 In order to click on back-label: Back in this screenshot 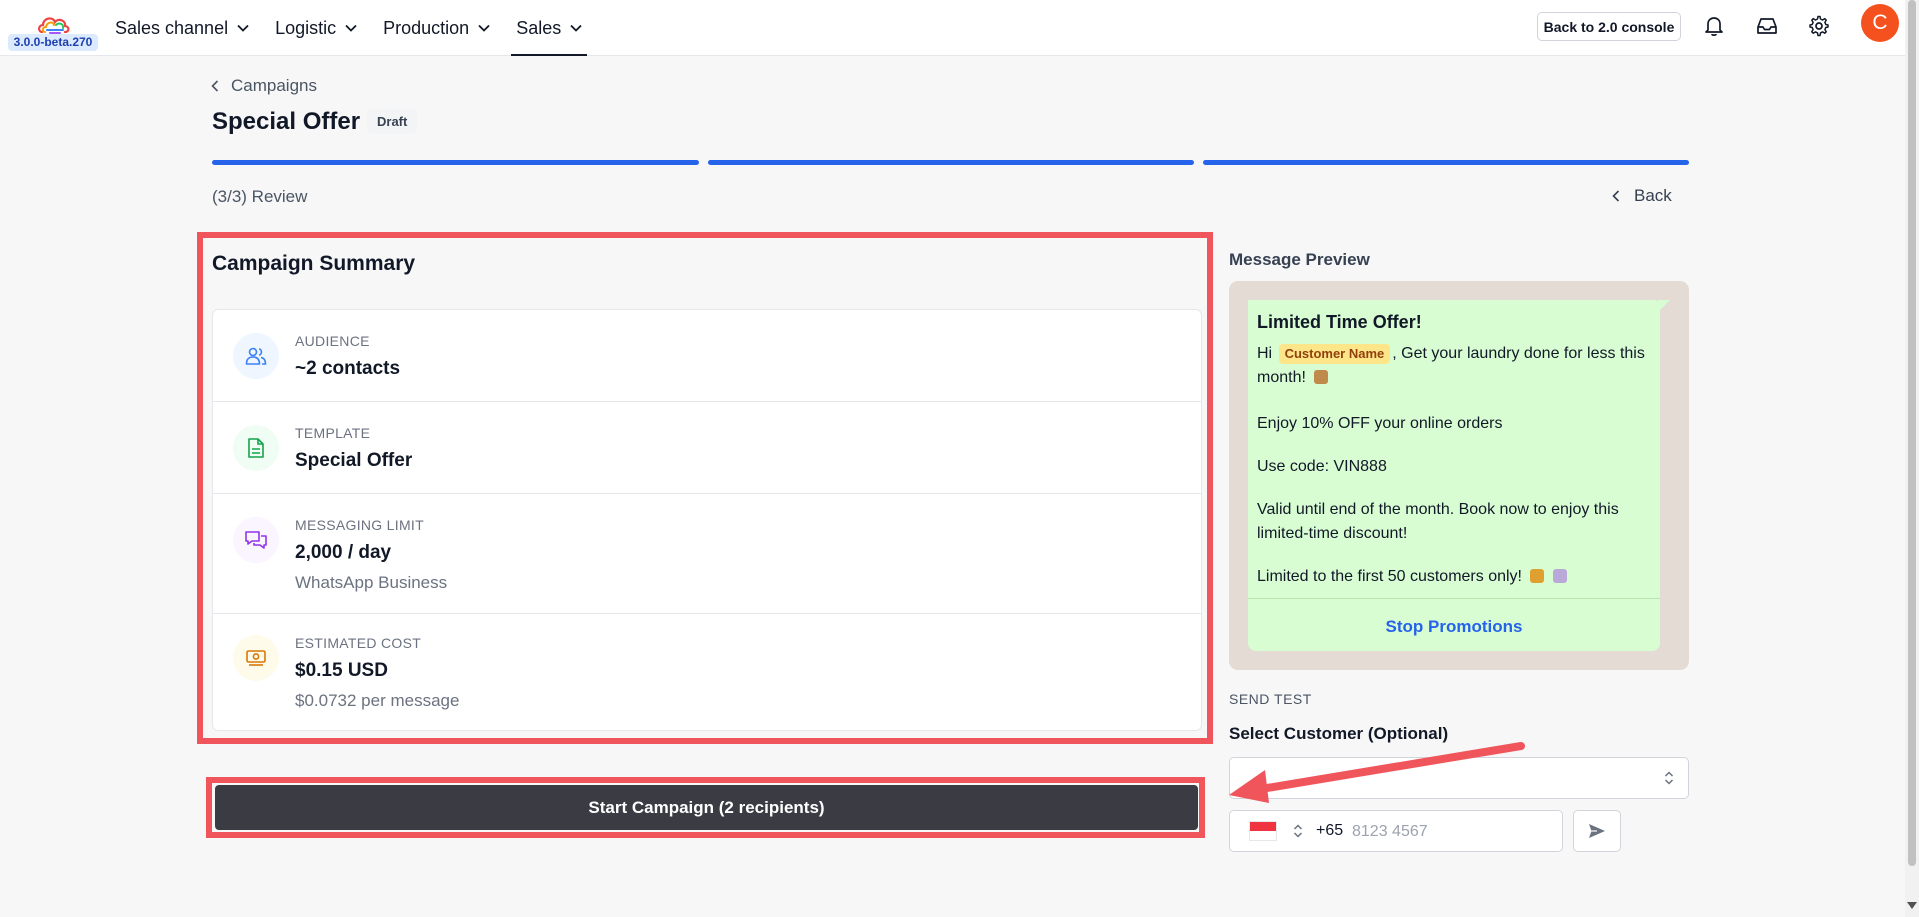, I will do `click(1653, 195)`.